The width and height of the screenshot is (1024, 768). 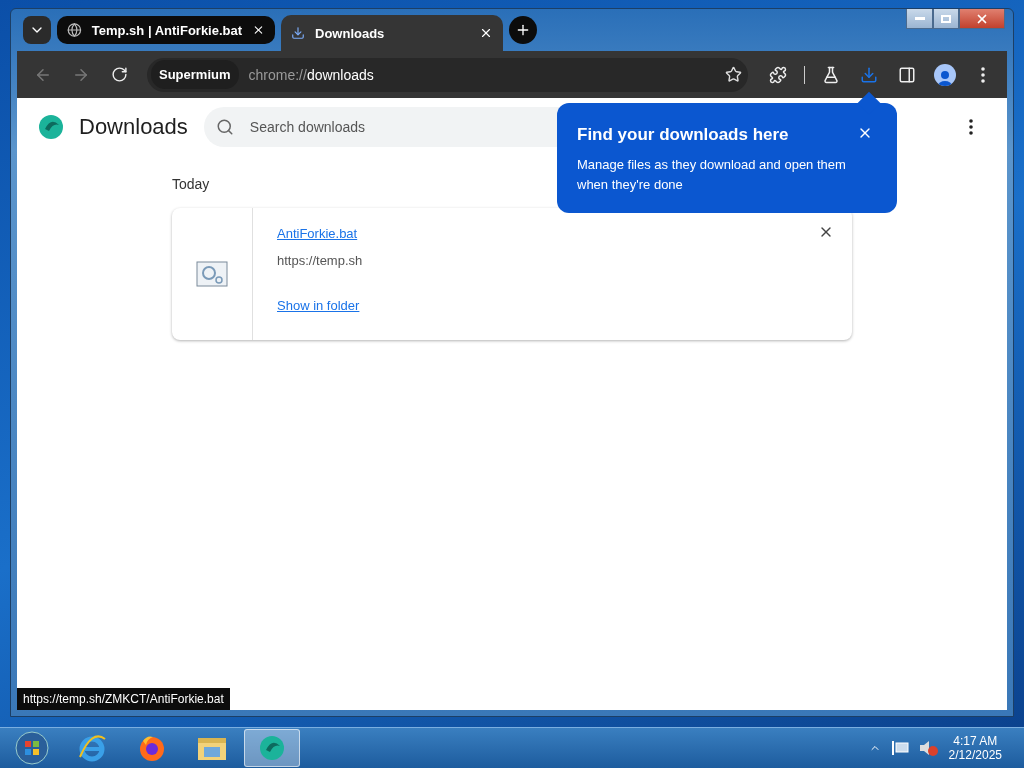 What do you see at coordinates (928, 748) in the screenshot?
I see `muted-speaker-icon` at bounding box center [928, 748].